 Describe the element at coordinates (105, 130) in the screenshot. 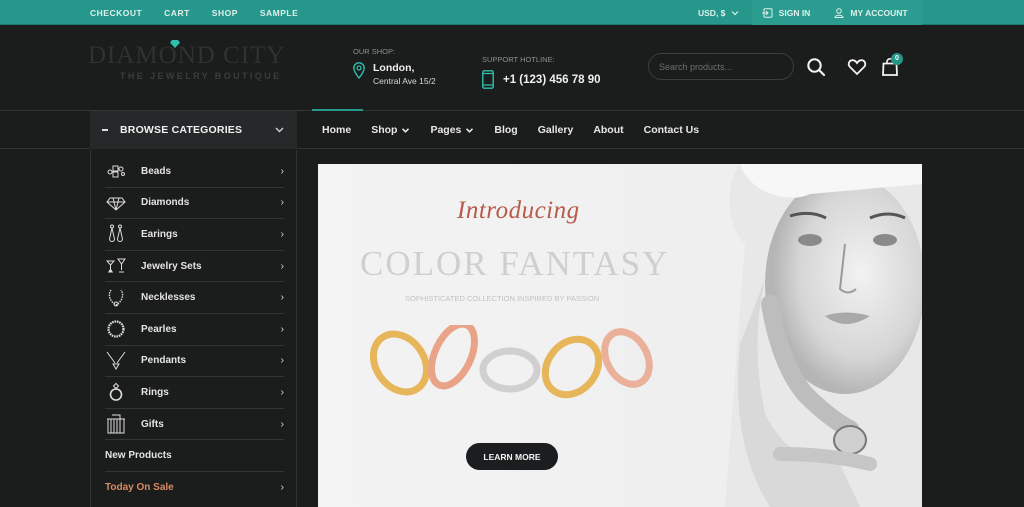

I see `menu-dash-icon` at that location.